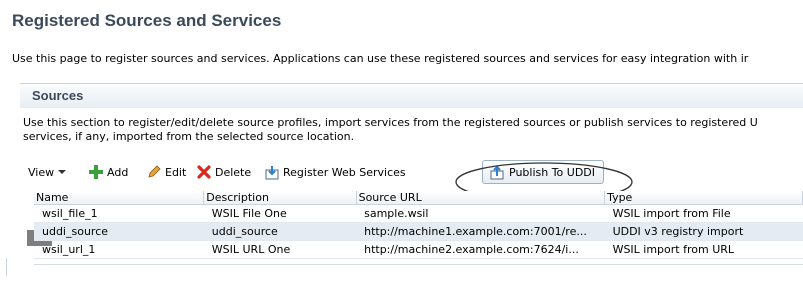  What do you see at coordinates (119, 231) in the screenshot?
I see `cell-name: uddi_source` at bounding box center [119, 231].